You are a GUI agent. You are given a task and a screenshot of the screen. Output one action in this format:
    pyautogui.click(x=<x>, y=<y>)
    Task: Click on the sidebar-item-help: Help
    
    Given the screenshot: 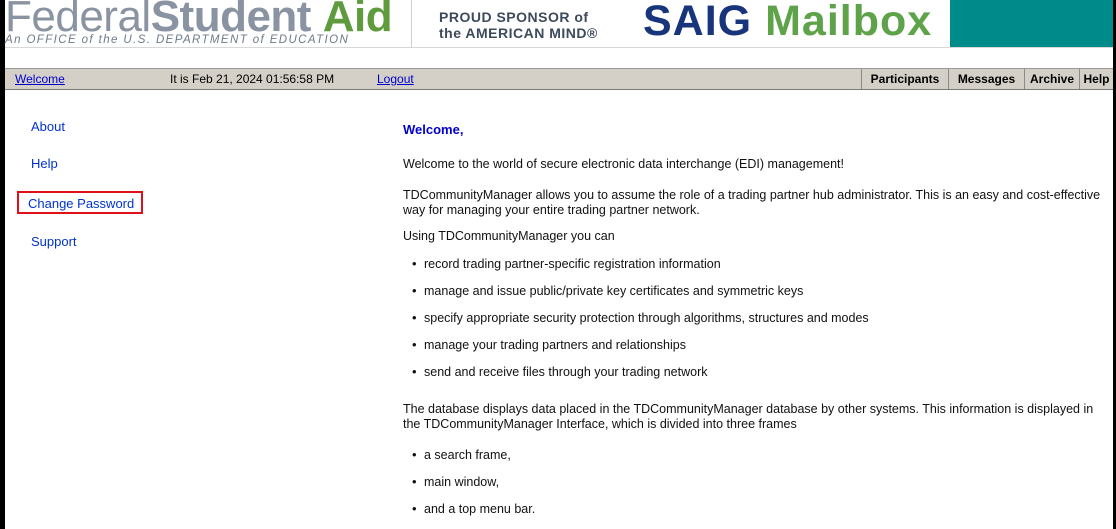 What is the action you would take?
    pyautogui.click(x=44, y=163)
    